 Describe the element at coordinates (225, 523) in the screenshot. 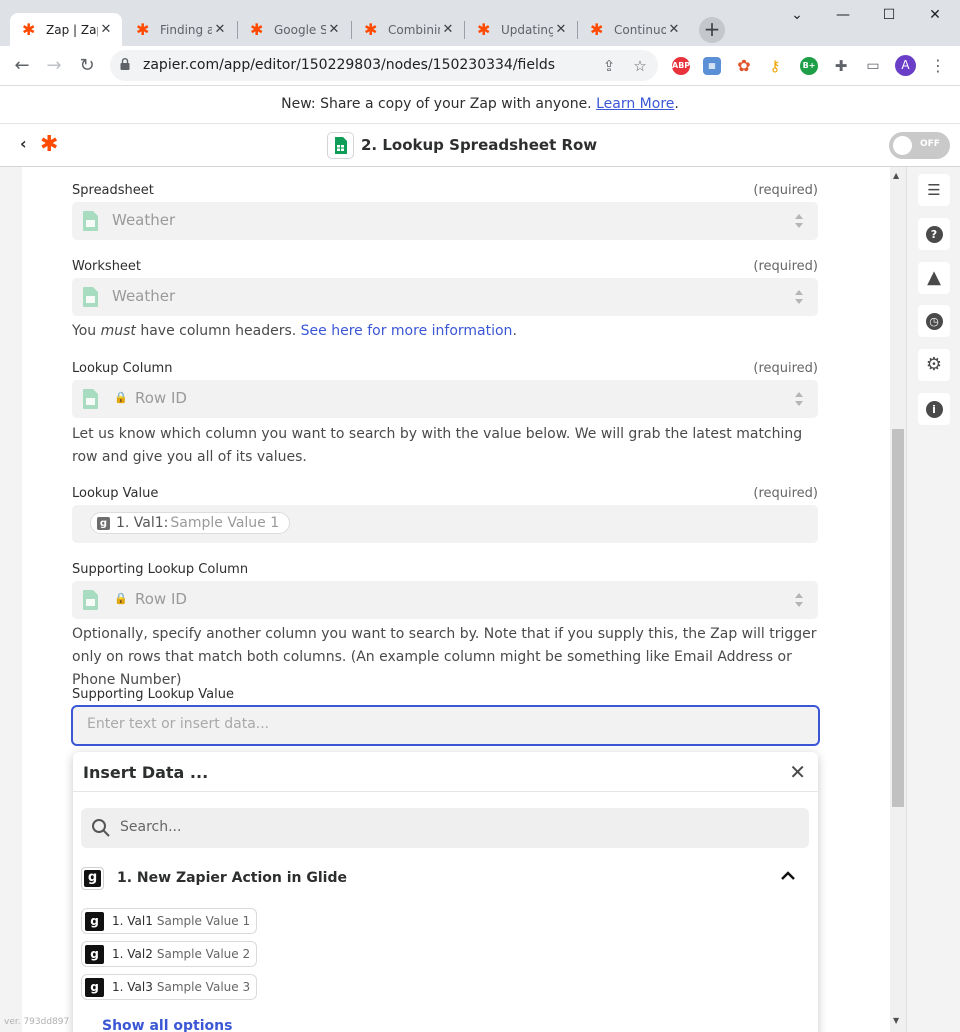

I see `pill-value: Sample Value 1` at that location.